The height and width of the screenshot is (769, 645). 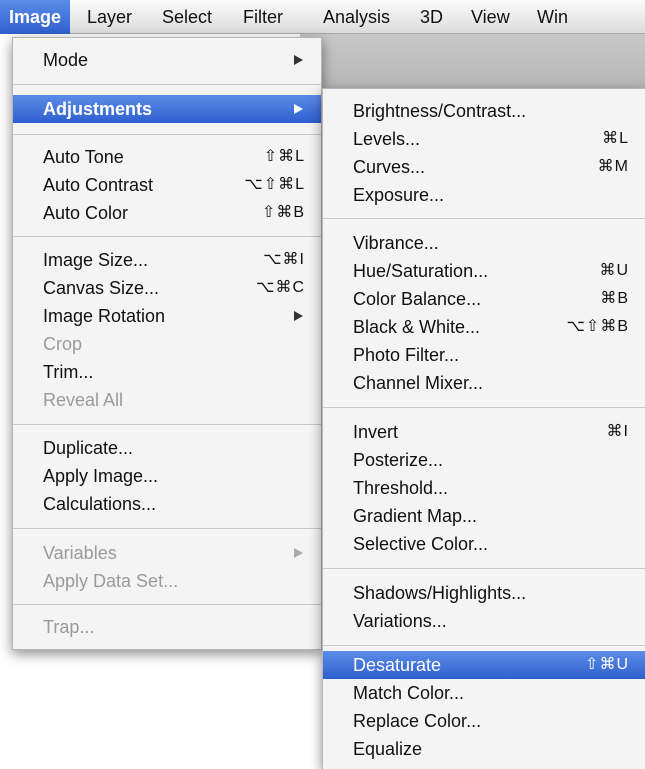 What do you see at coordinates (607, 664) in the screenshot?
I see `shortcut-text: ⇧⌘U` at bounding box center [607, 664].